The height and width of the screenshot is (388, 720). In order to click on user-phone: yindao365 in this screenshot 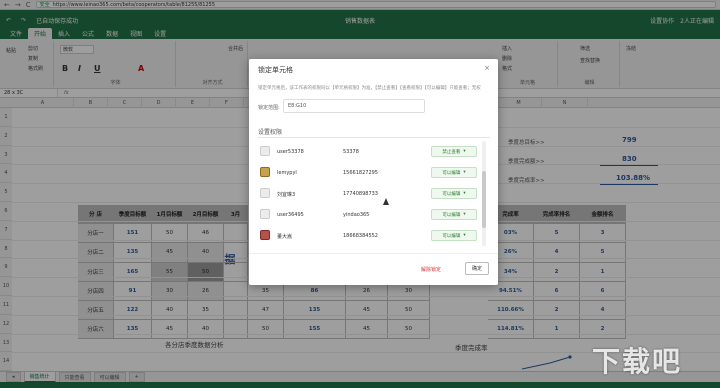, I will do `click(356, 215)`.